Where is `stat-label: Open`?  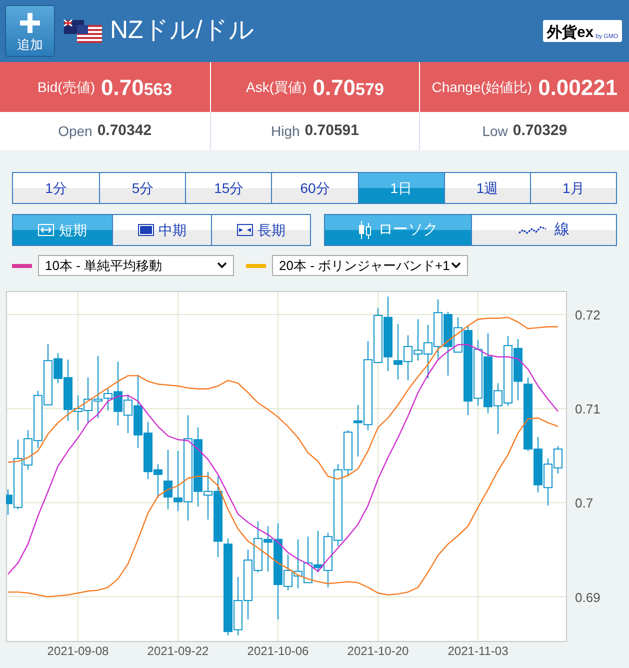 stat-label: Open is located at coordinates (75, 131).